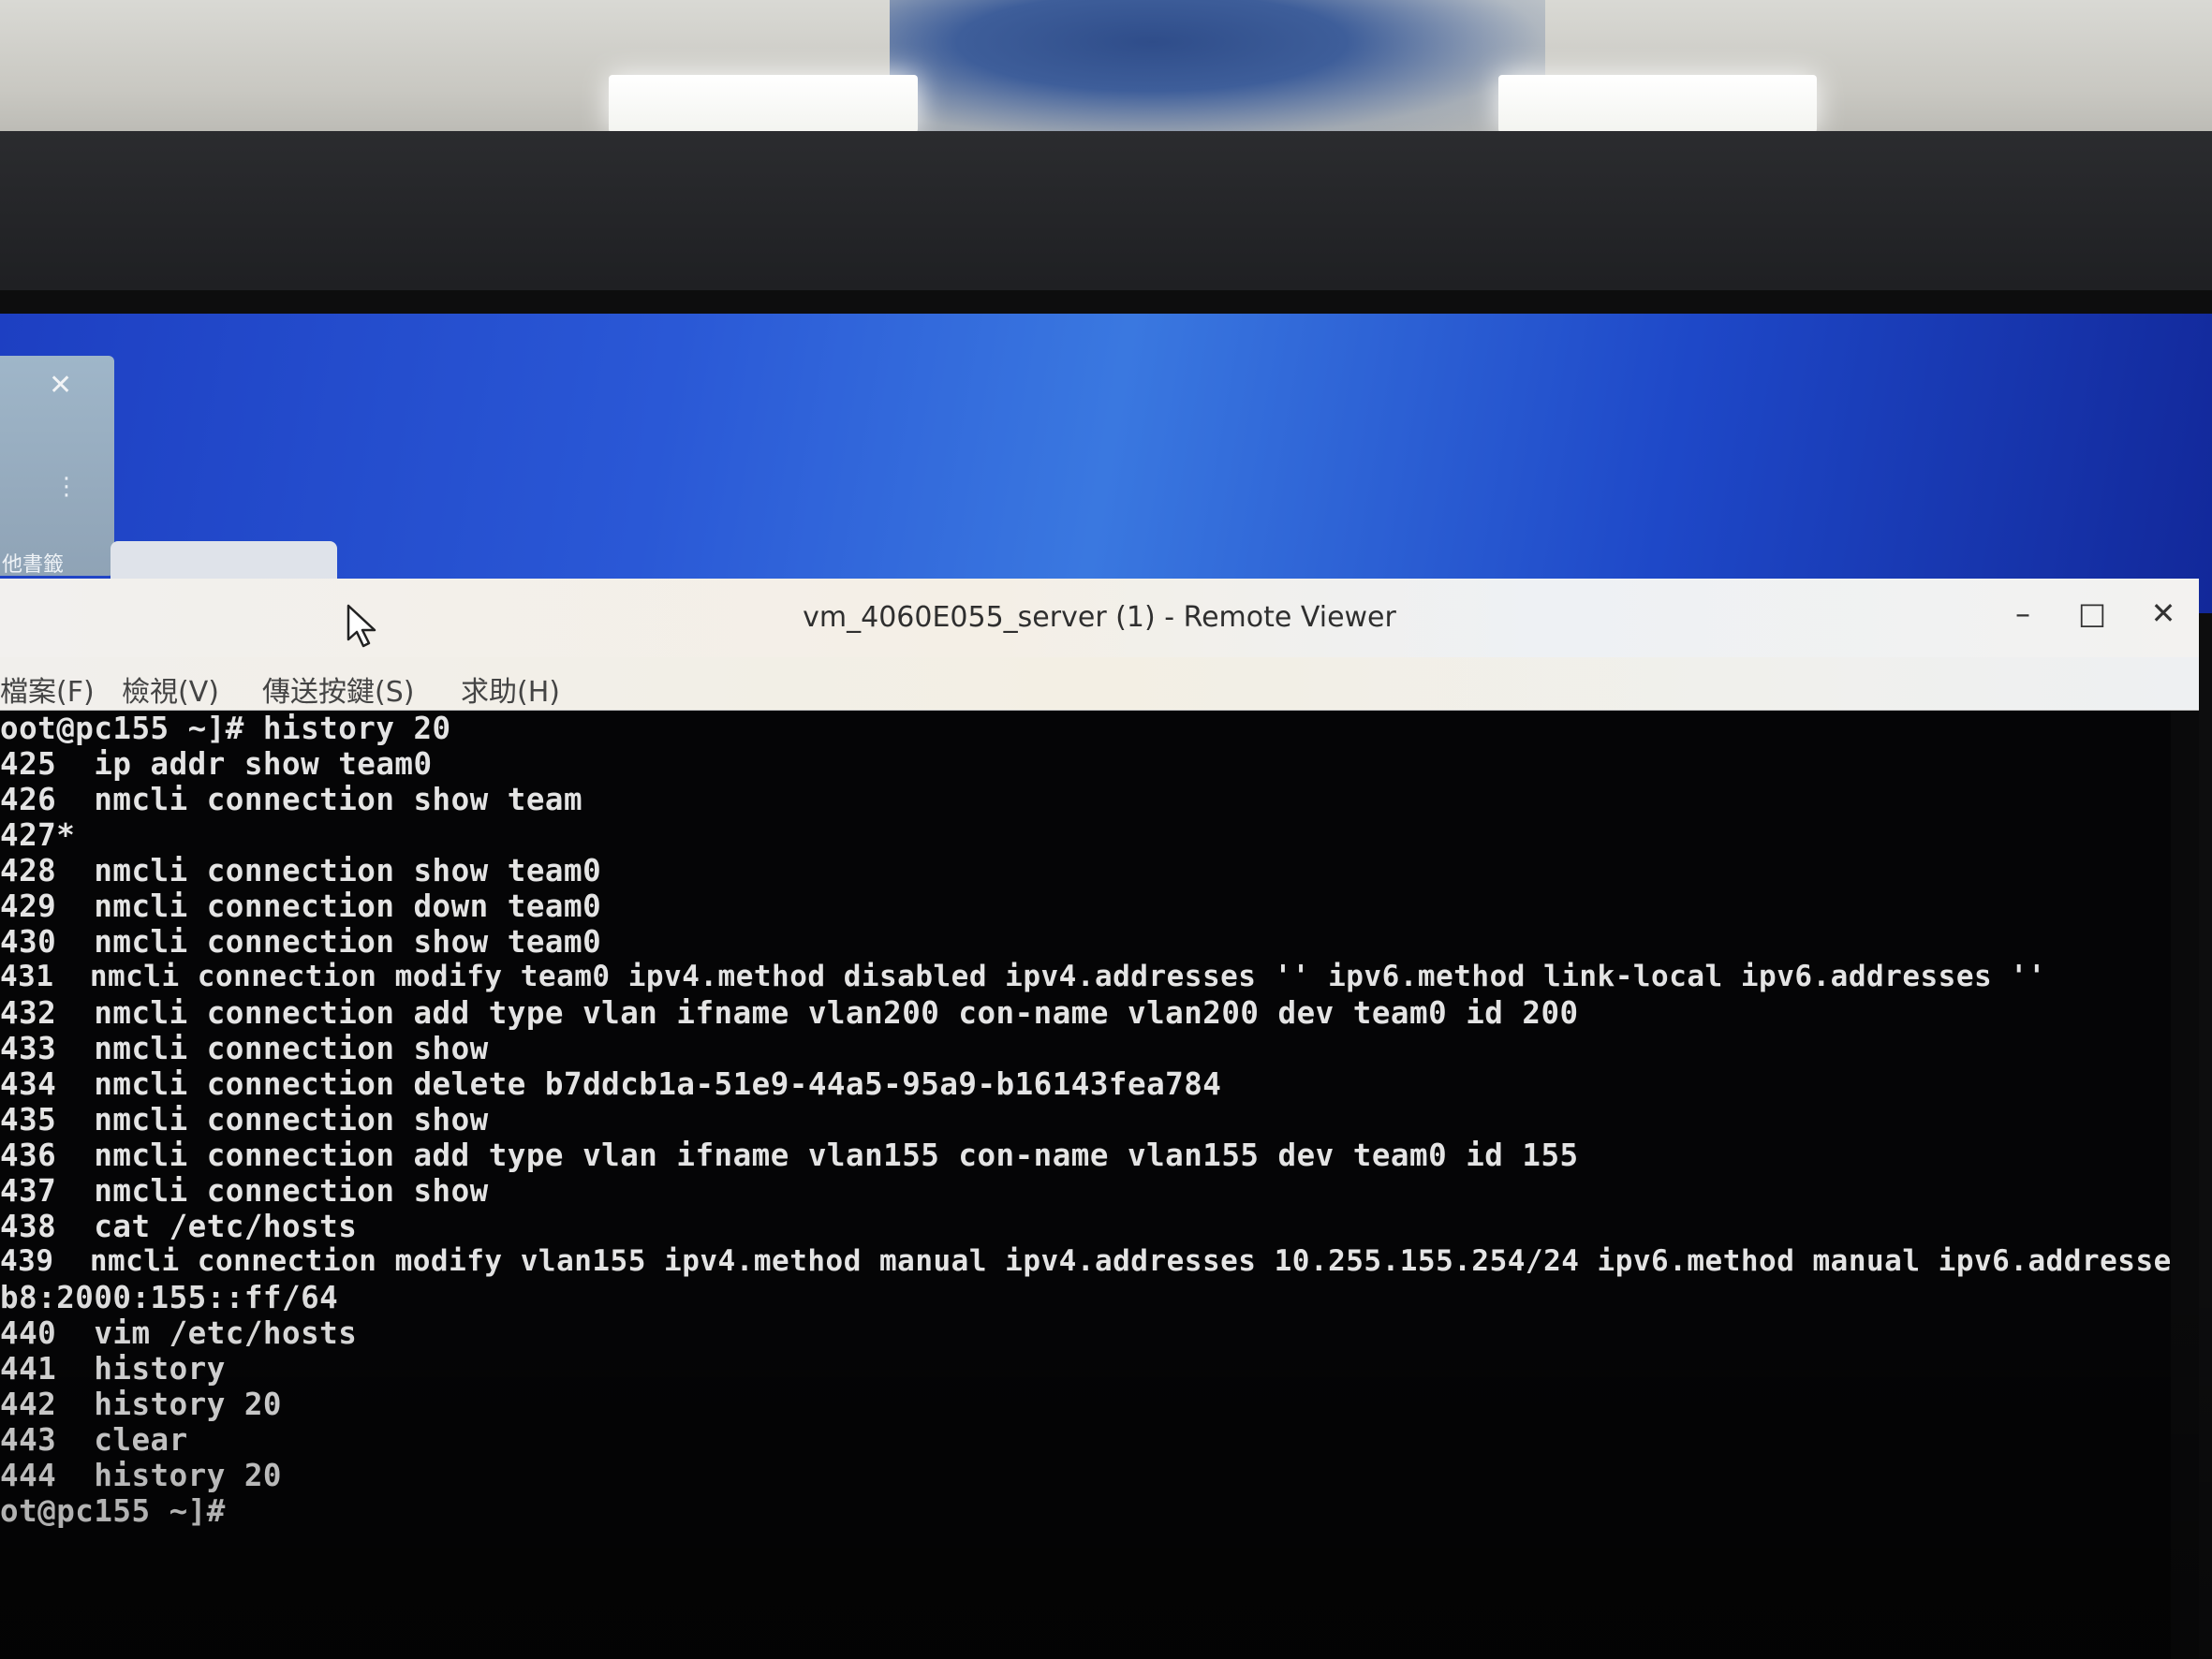  I want to click on maximize-icon: □, so click(2092, 613).